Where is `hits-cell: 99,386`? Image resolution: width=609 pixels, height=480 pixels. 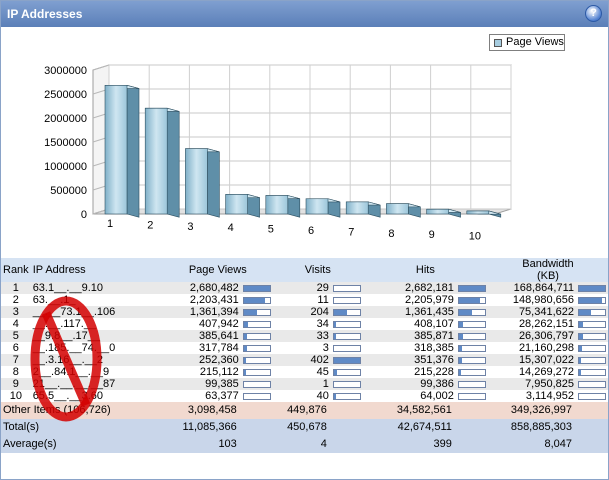 hits-cell: 99,386 is located at coordinates (425, 384).